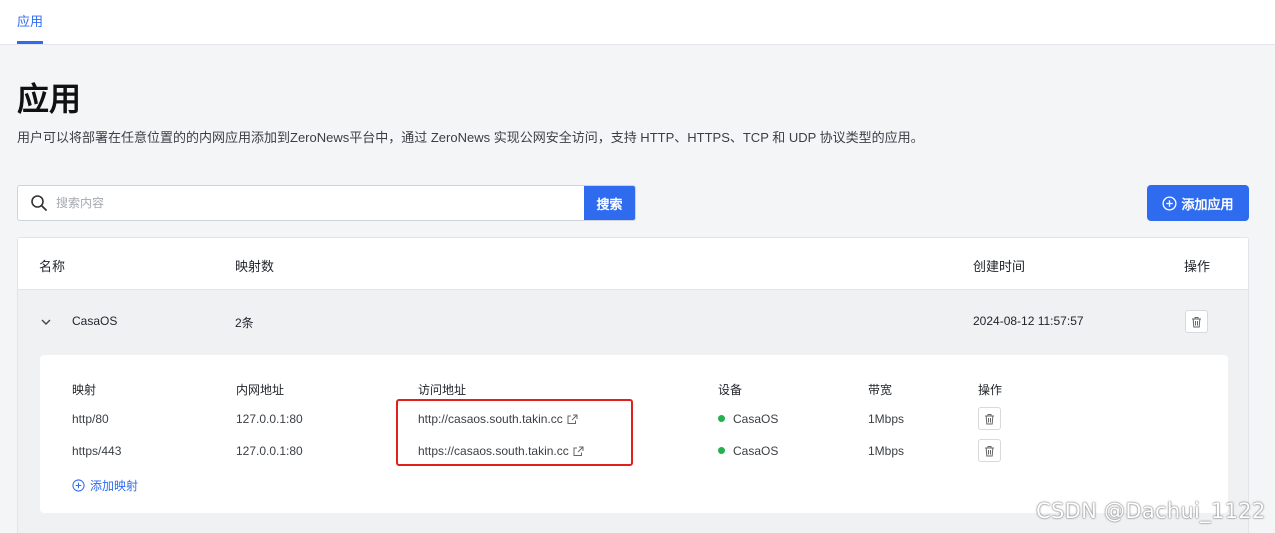  What do you see at coordinates (46, 322) in the screenshot?
I see `chevron-down-icon` at bounding box center [46, 322].